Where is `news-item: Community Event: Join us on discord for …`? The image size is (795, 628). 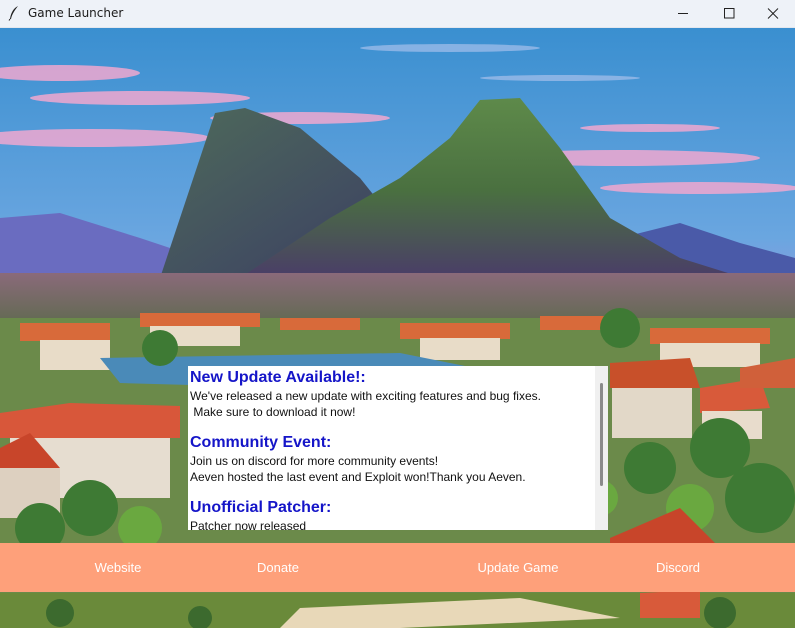 news-item: Community Event: Join us on discord for … is located at coordinates (391, 459).